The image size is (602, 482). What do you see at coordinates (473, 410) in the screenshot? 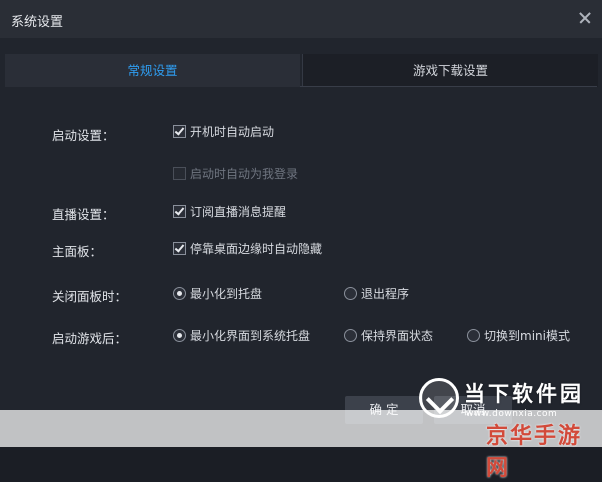
I see `cancel-button: 取消` at bounding box center [473, 410].